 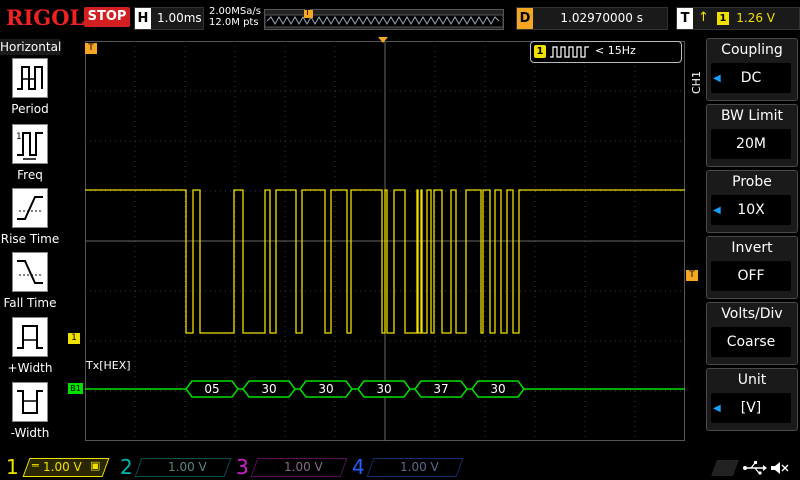 What do you see at coordinates (419, 467) in the screenshot?
I see `channel-4-scale: 1.00 V` at bounding box center [419, 467].